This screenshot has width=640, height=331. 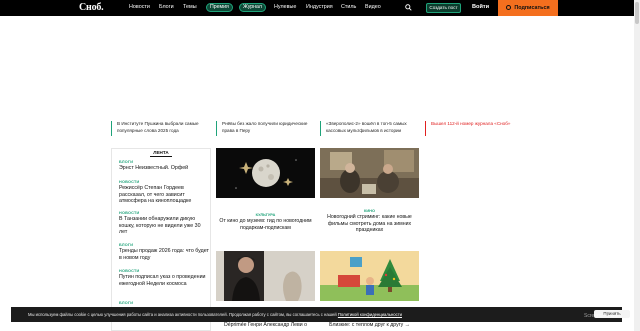 What do you see at coordinates (443, 8) in the screenshot?
I see `create-post-button: Создать пост` at bounding box center [443, 8].